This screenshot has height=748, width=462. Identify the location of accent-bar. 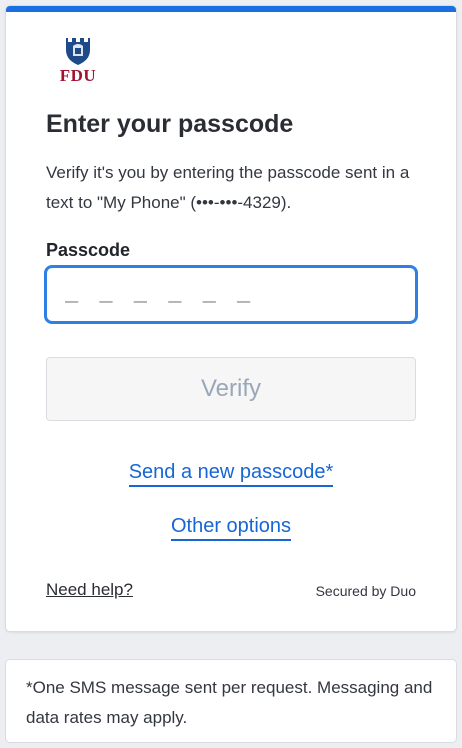
(231, 9).